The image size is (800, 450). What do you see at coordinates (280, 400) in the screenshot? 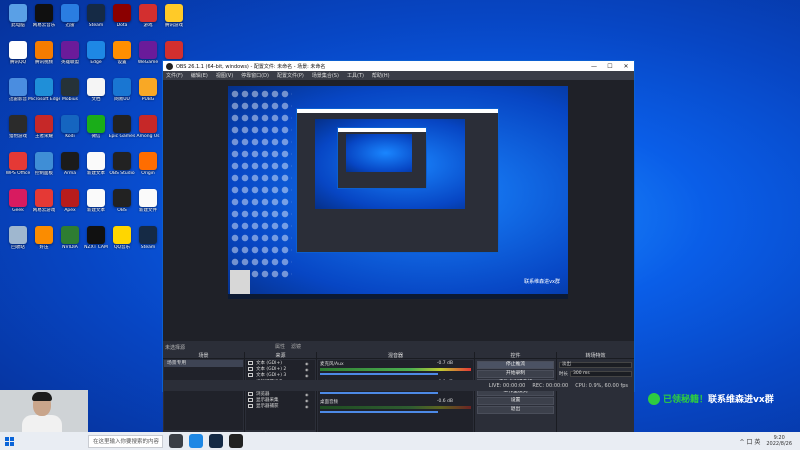
I see `source-item: 显示器采集 ◉` at bounding box center [280, 400].